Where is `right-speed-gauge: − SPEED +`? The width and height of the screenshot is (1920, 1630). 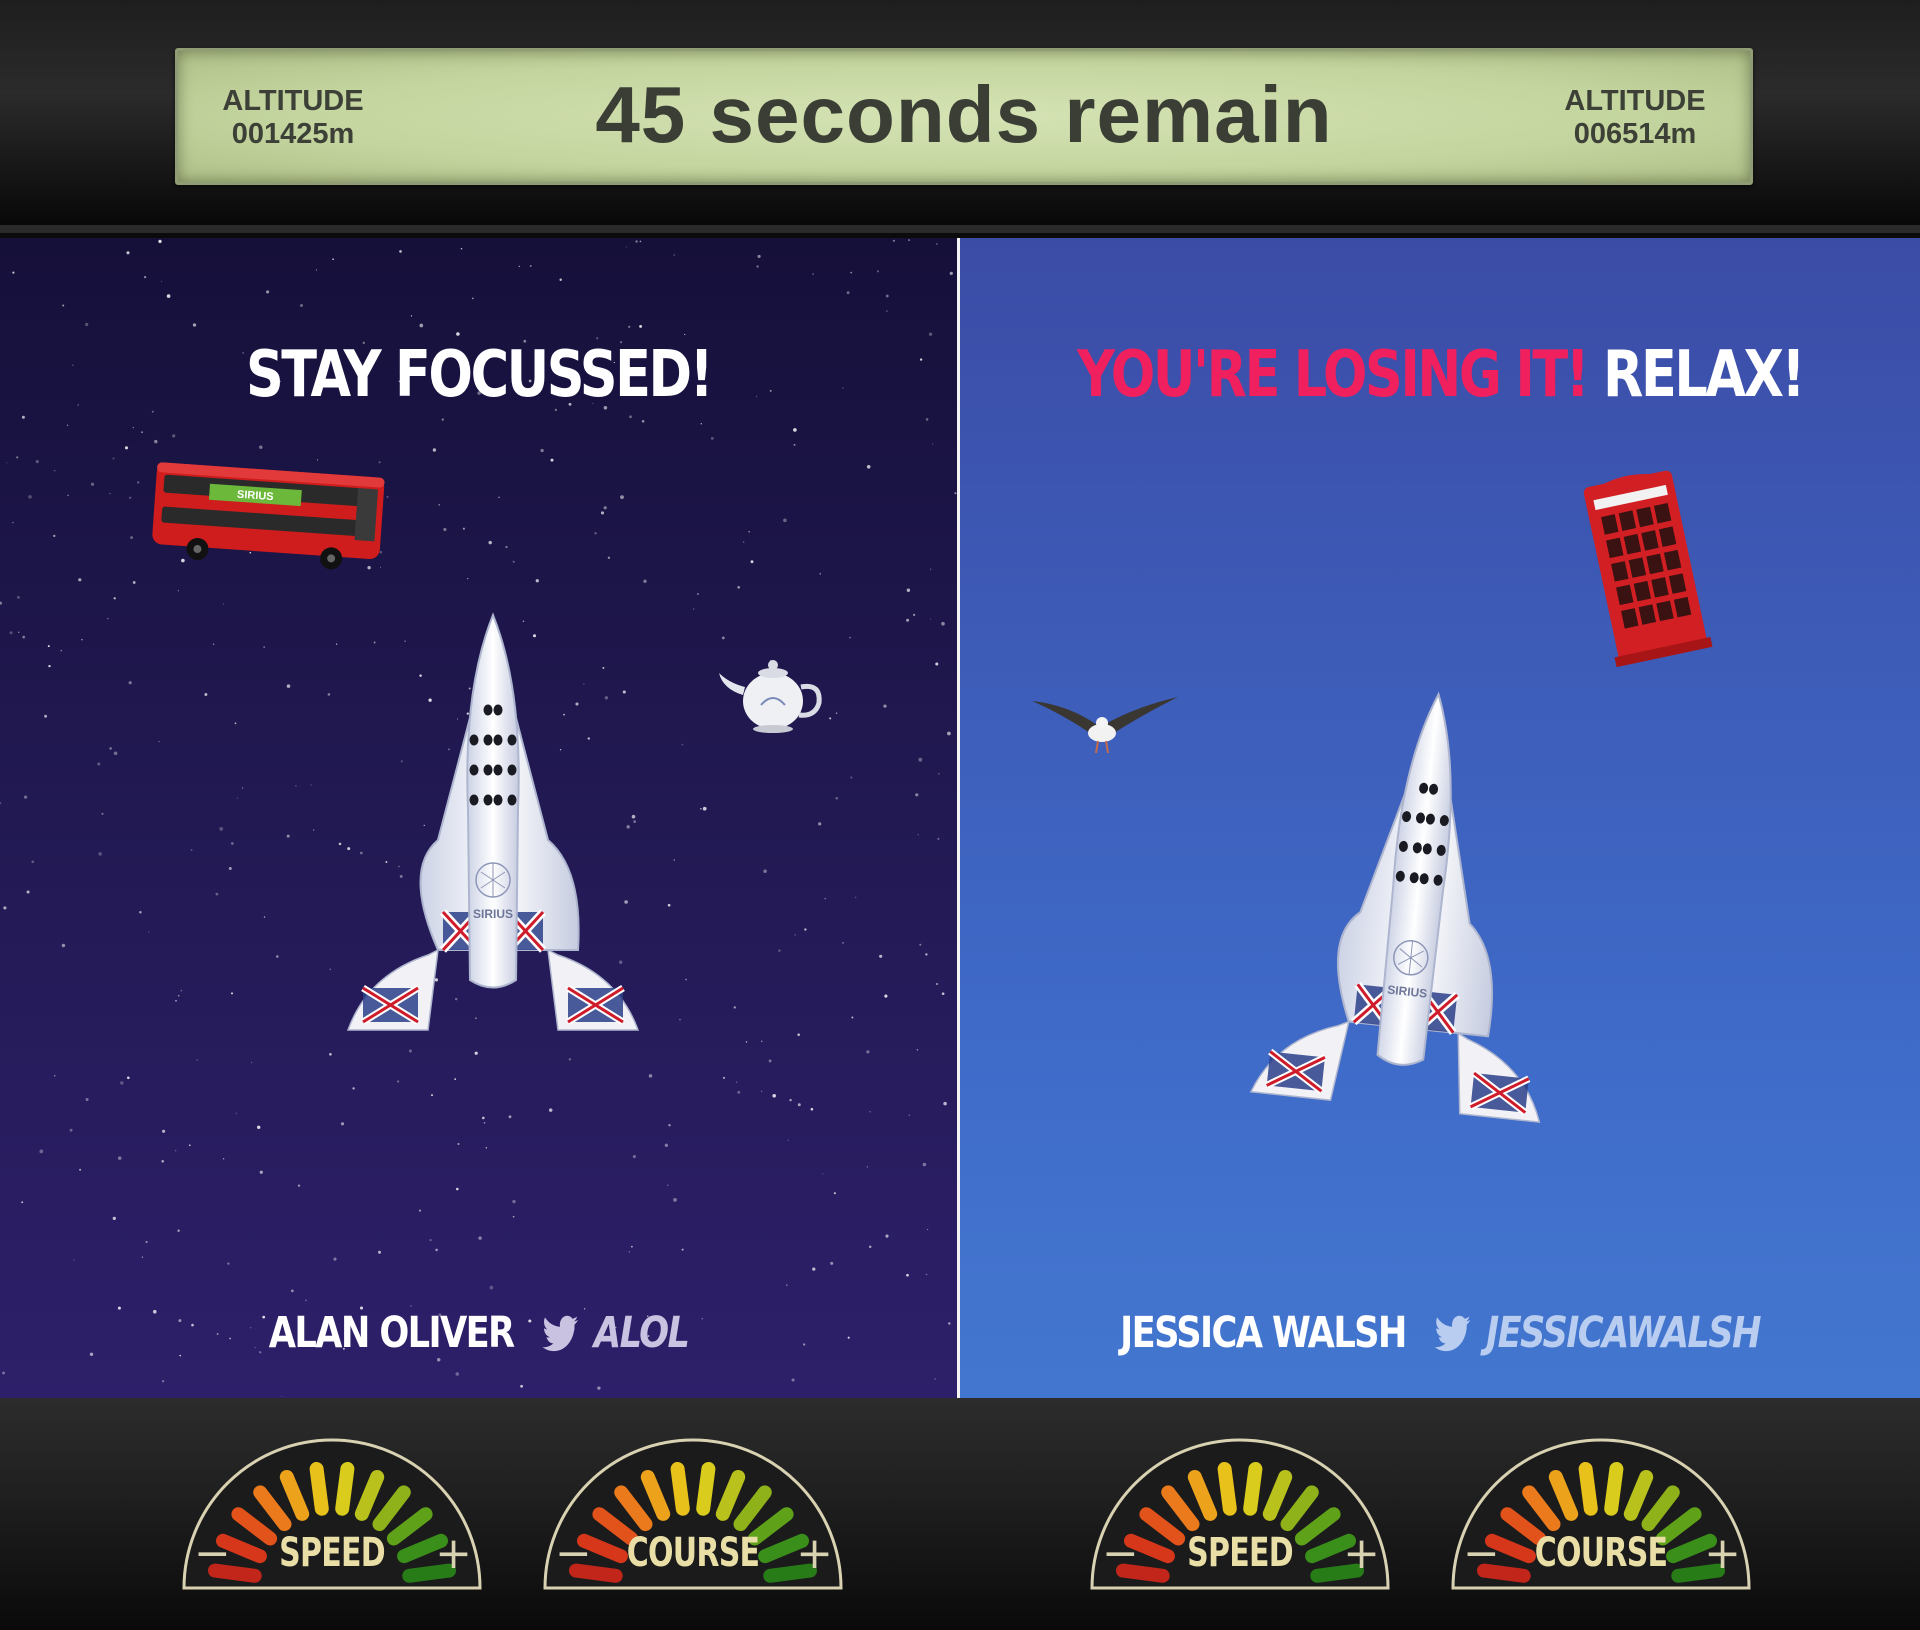 right-speed-gauge: − SPEED + is located at coordinates (1240, 1510).